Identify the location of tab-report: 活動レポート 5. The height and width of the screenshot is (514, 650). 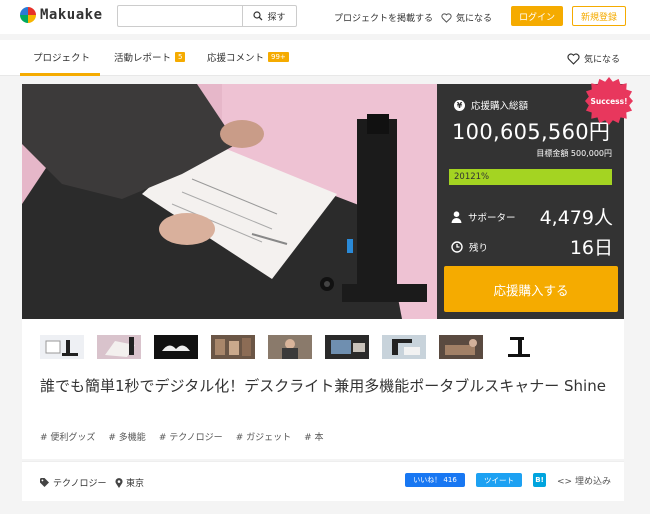
(150, 57).